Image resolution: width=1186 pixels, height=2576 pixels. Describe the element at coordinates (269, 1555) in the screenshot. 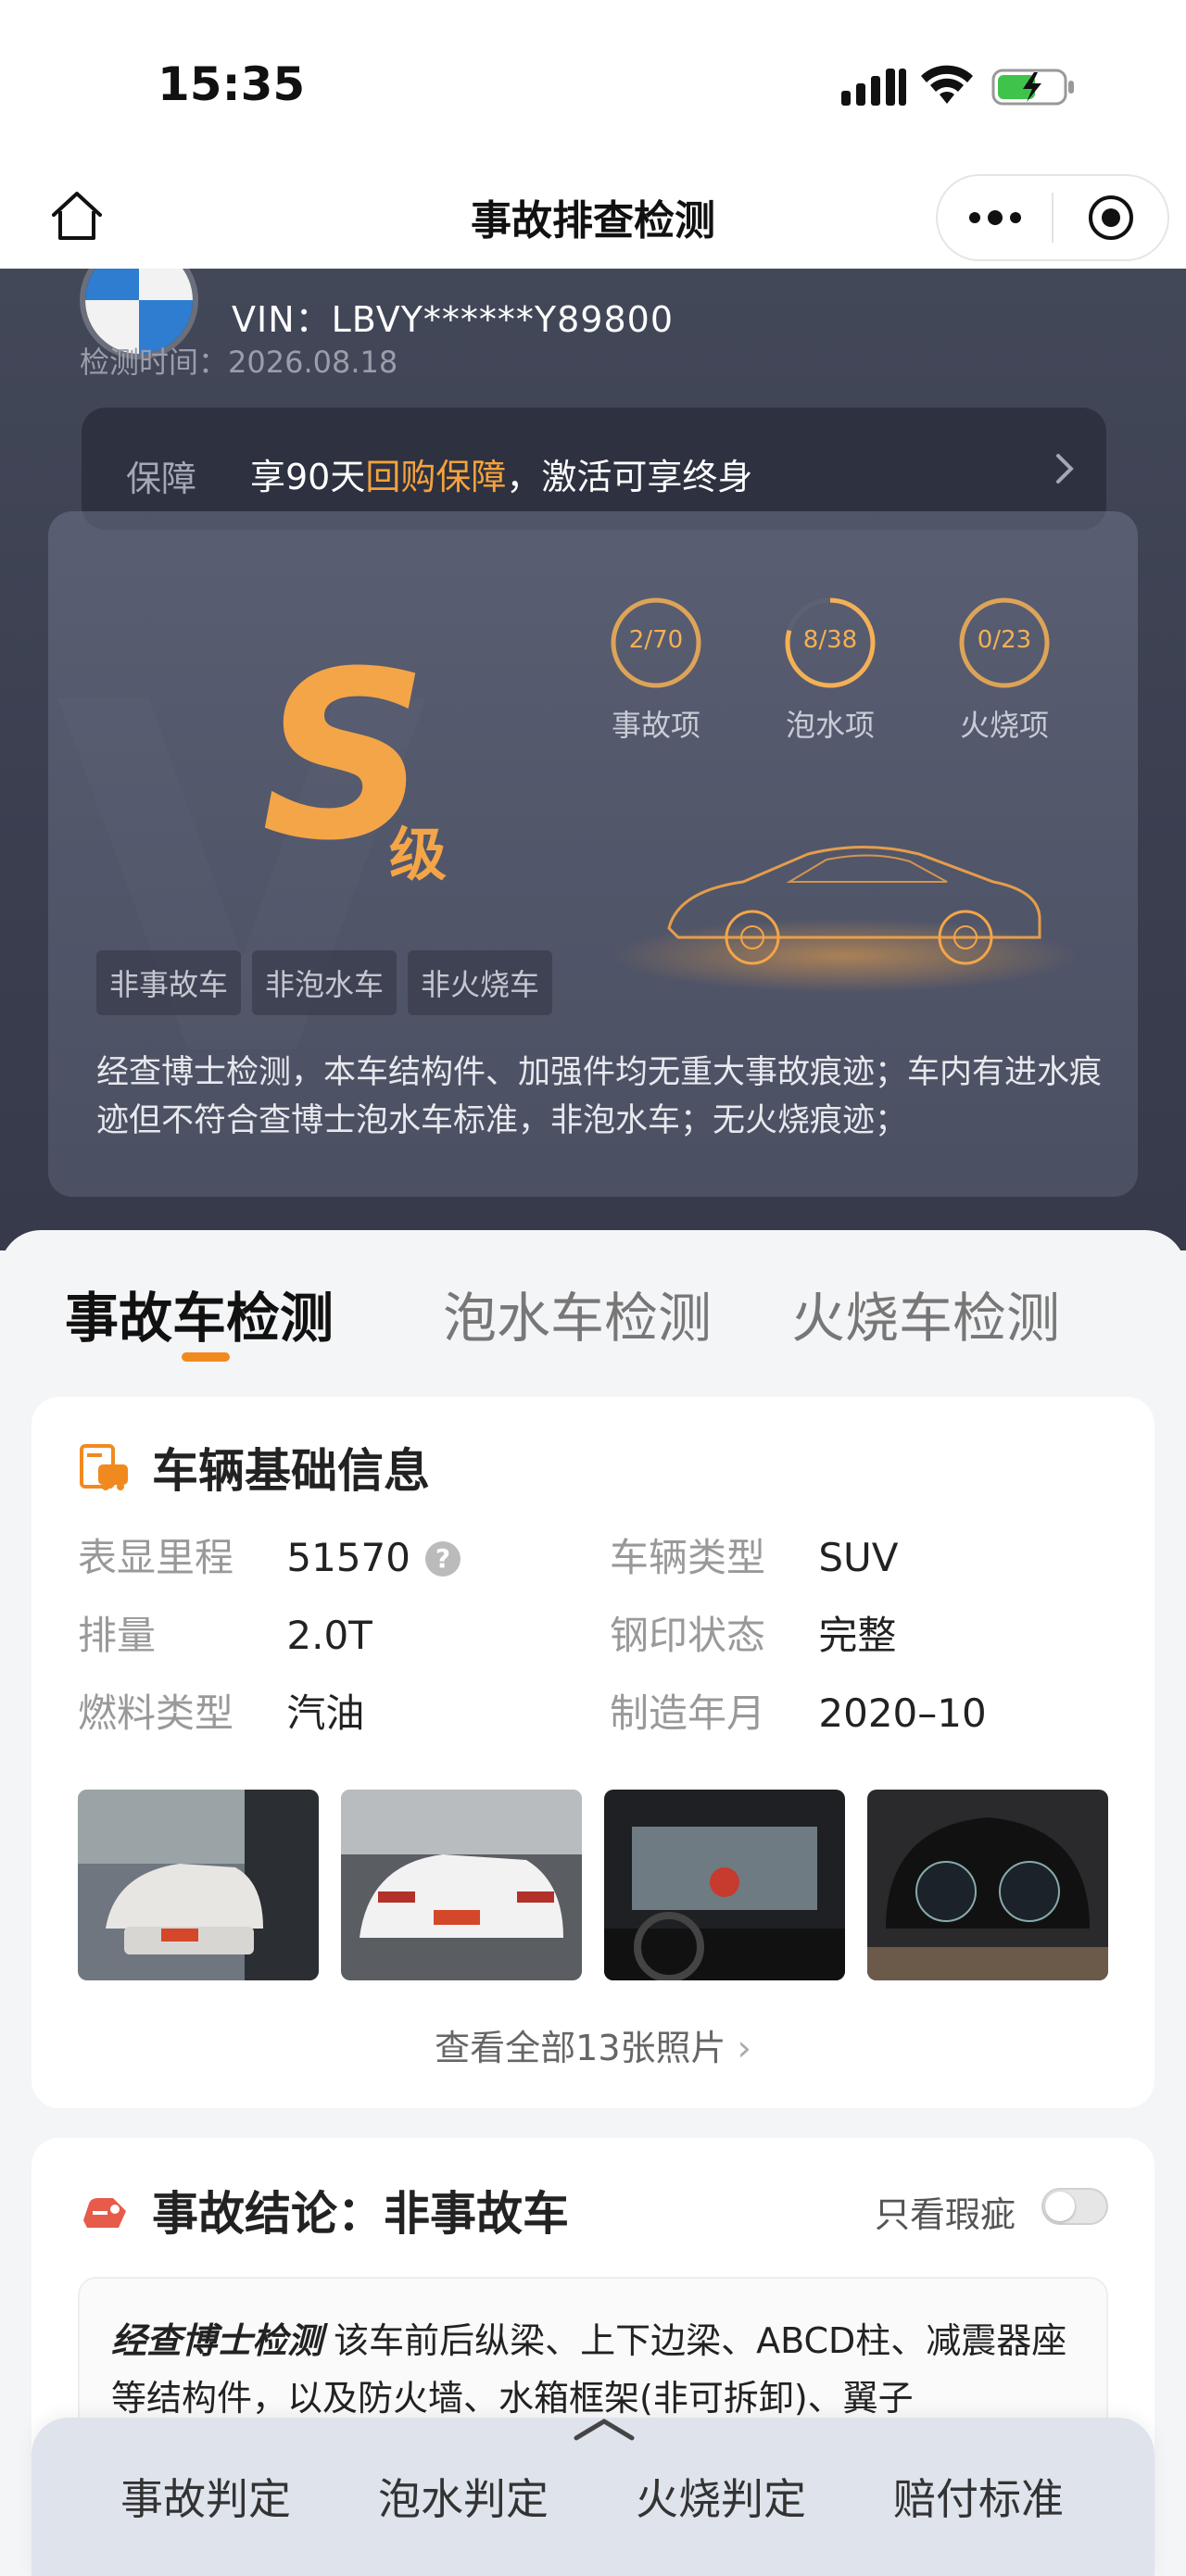

I see `info-mileage: 表显里程 51570?` at that location.